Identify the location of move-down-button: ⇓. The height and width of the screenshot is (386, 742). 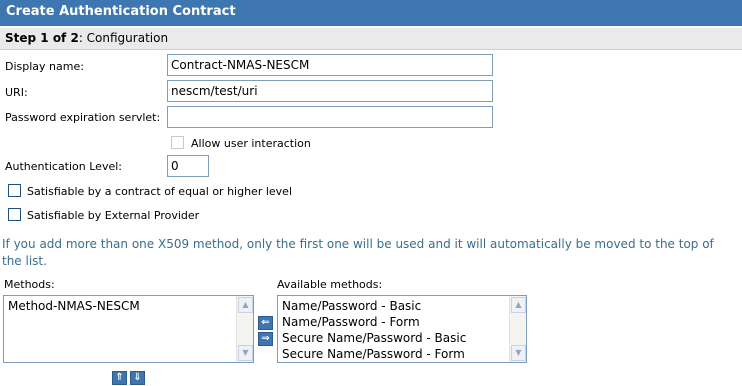
(137, 378).